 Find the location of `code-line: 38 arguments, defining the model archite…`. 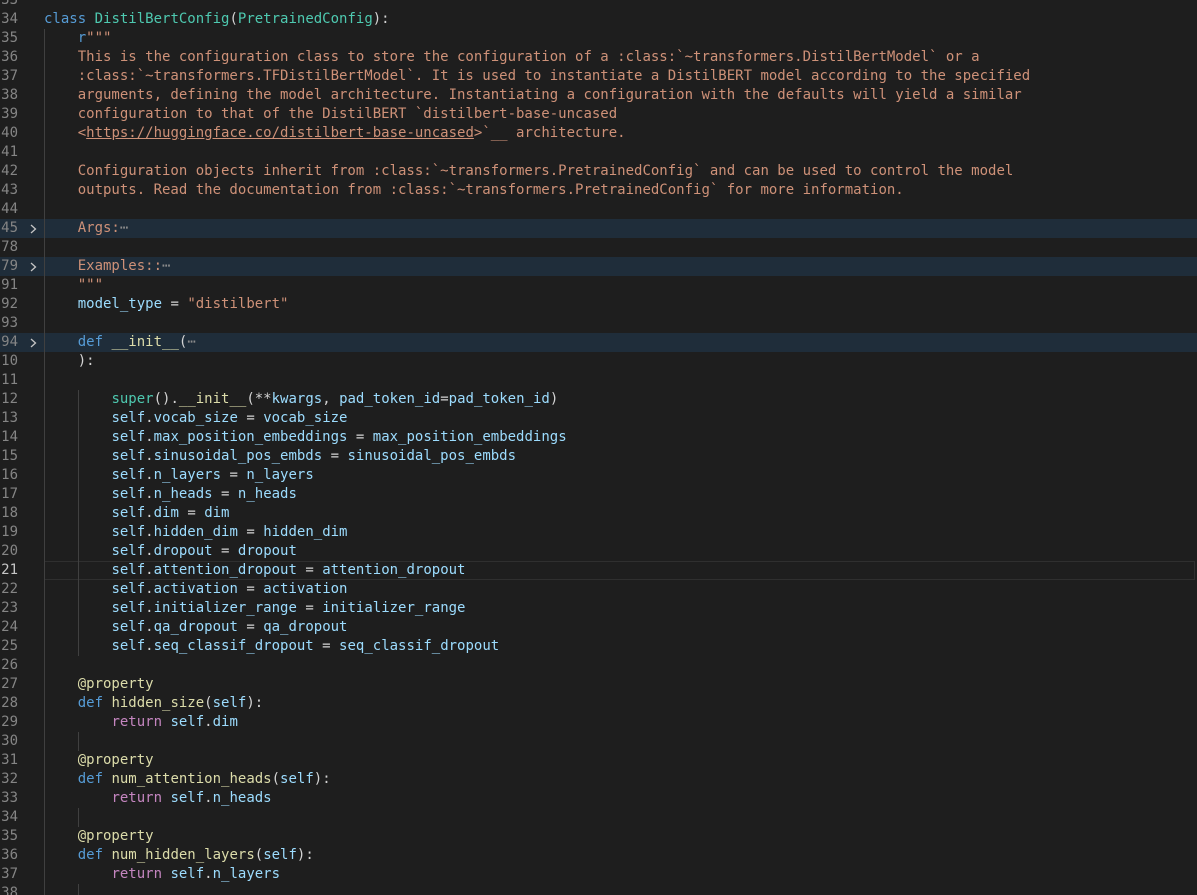

code-line: 38 arguments, defining the model archite… is located at coordinates (598, 95).